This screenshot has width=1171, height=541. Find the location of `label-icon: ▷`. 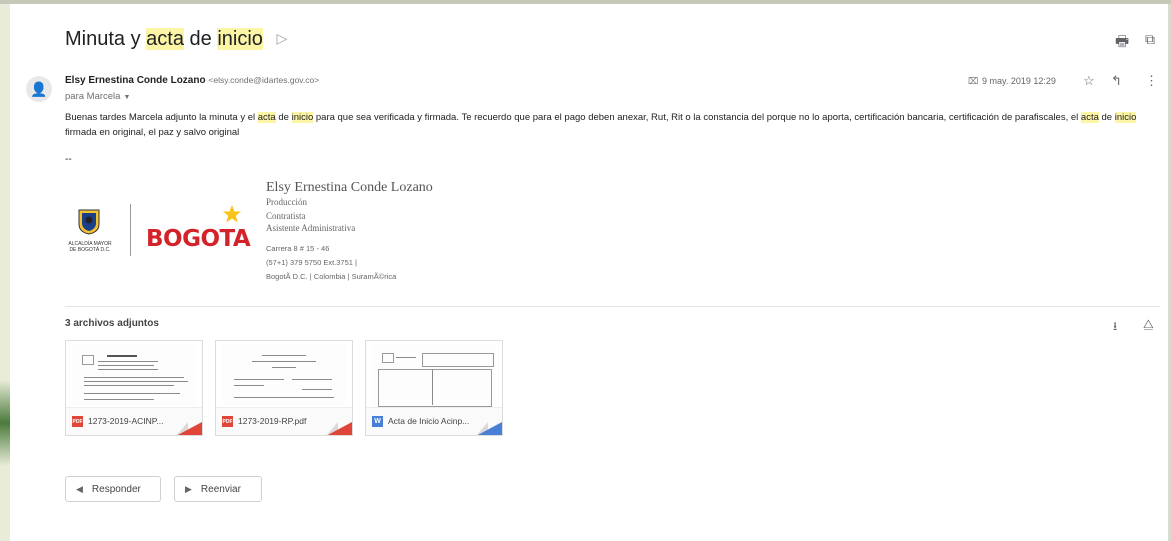

label-icon: ▷ is located at coordinates (281, 38).